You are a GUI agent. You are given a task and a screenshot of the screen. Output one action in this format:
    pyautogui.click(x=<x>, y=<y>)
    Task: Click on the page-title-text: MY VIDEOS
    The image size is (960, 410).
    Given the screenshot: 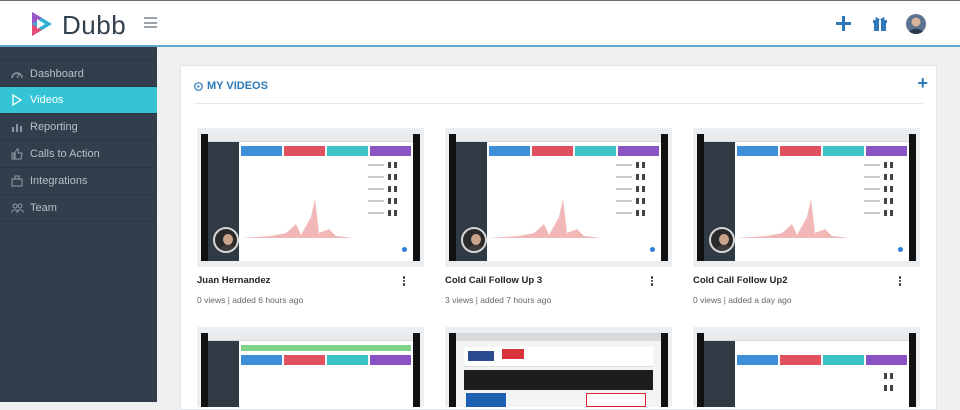 What is the action you would take?
    pyautogui.click(x=237, y=86)
    